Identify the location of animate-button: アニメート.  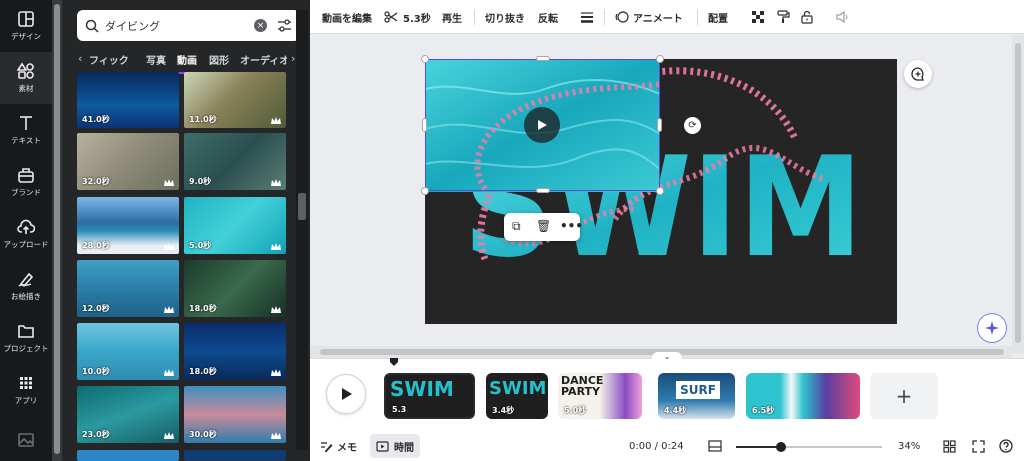
(649, 17).